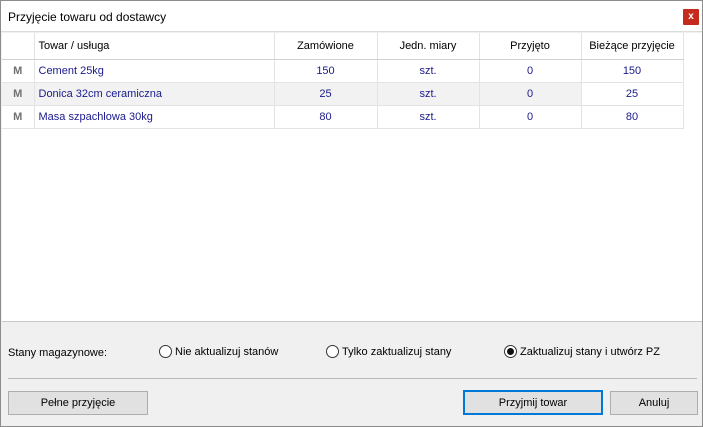 The width and height of the screenshot is (703, 427). I want to click on dialog-title: Przyjęcie towaru od dostawcy, so click(87, 17).